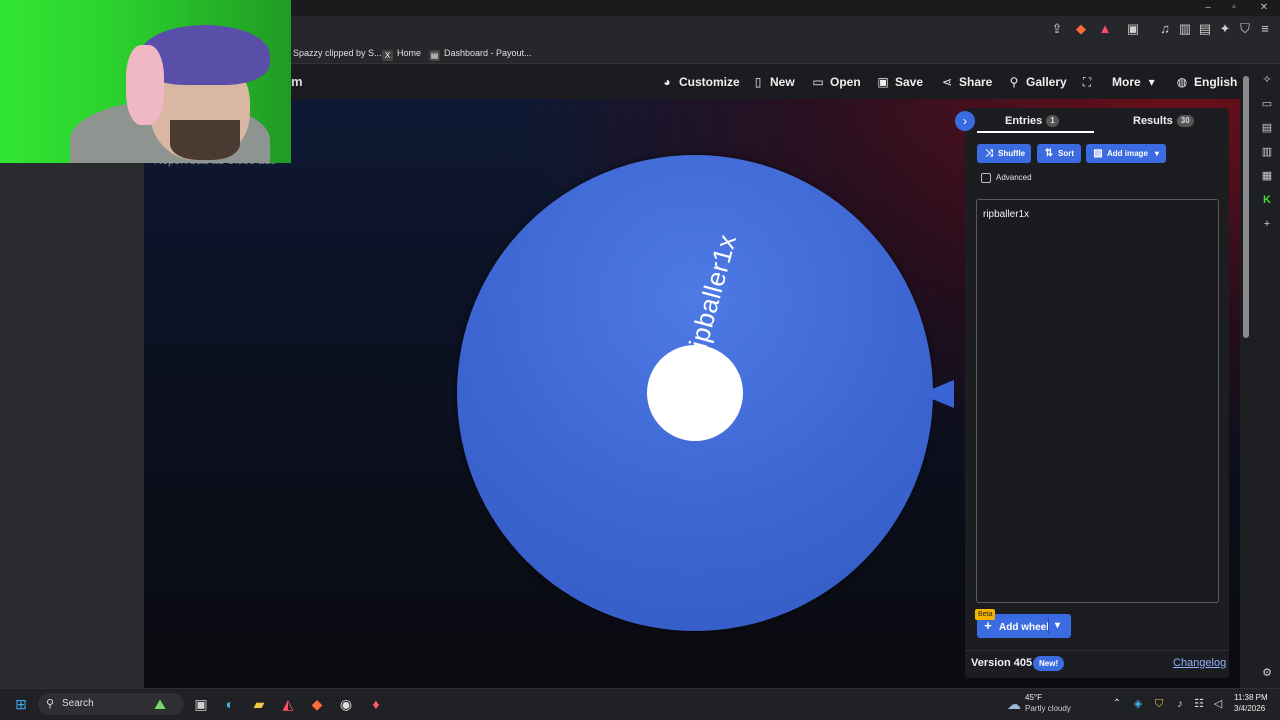 The height and width of the screenshot is (720, 1280). What do you see at coordinates (986, 178) in the screenshot?
I see `advanced-checkbox` at bounding box center [986, 178].